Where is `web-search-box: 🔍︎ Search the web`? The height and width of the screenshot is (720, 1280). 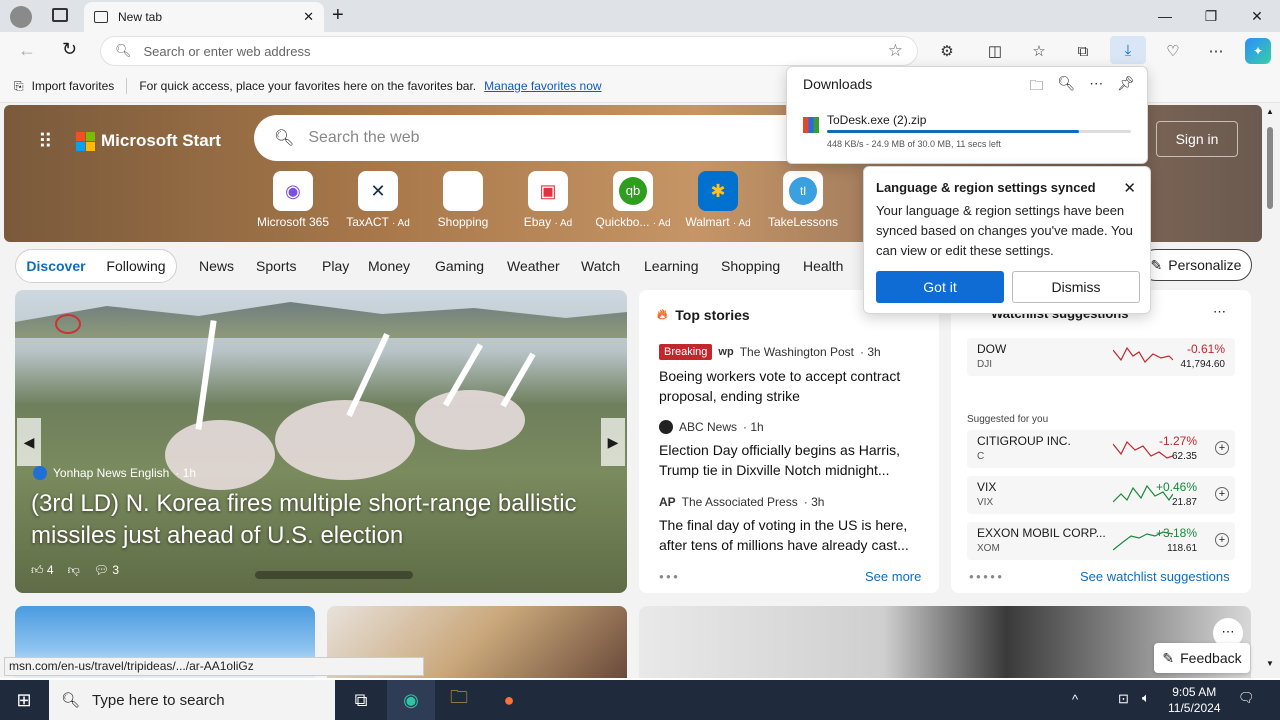 web-search-box: 🔍︎ Search the web is located at coordinates (534, 138).